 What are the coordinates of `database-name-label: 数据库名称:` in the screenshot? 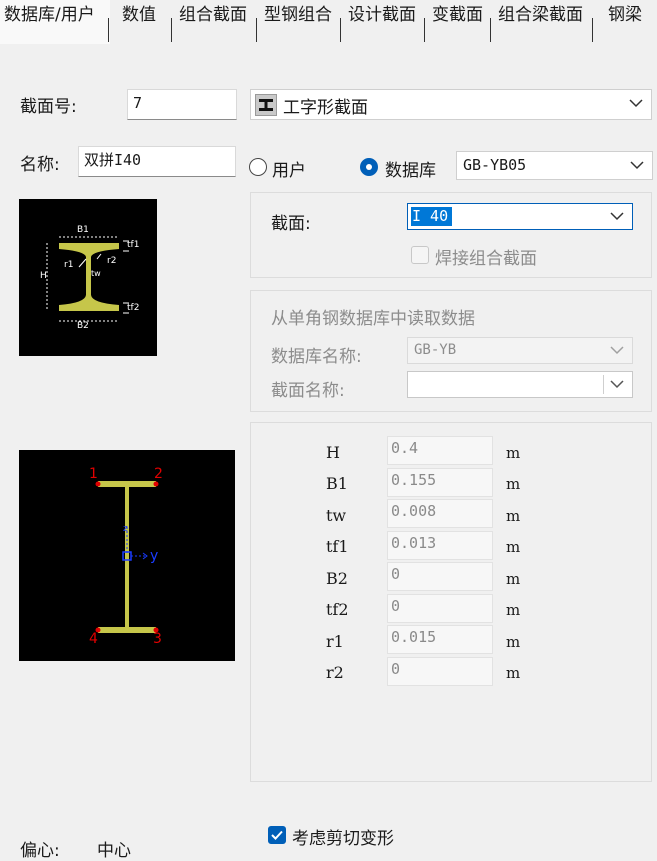 It's located at (316, 357).